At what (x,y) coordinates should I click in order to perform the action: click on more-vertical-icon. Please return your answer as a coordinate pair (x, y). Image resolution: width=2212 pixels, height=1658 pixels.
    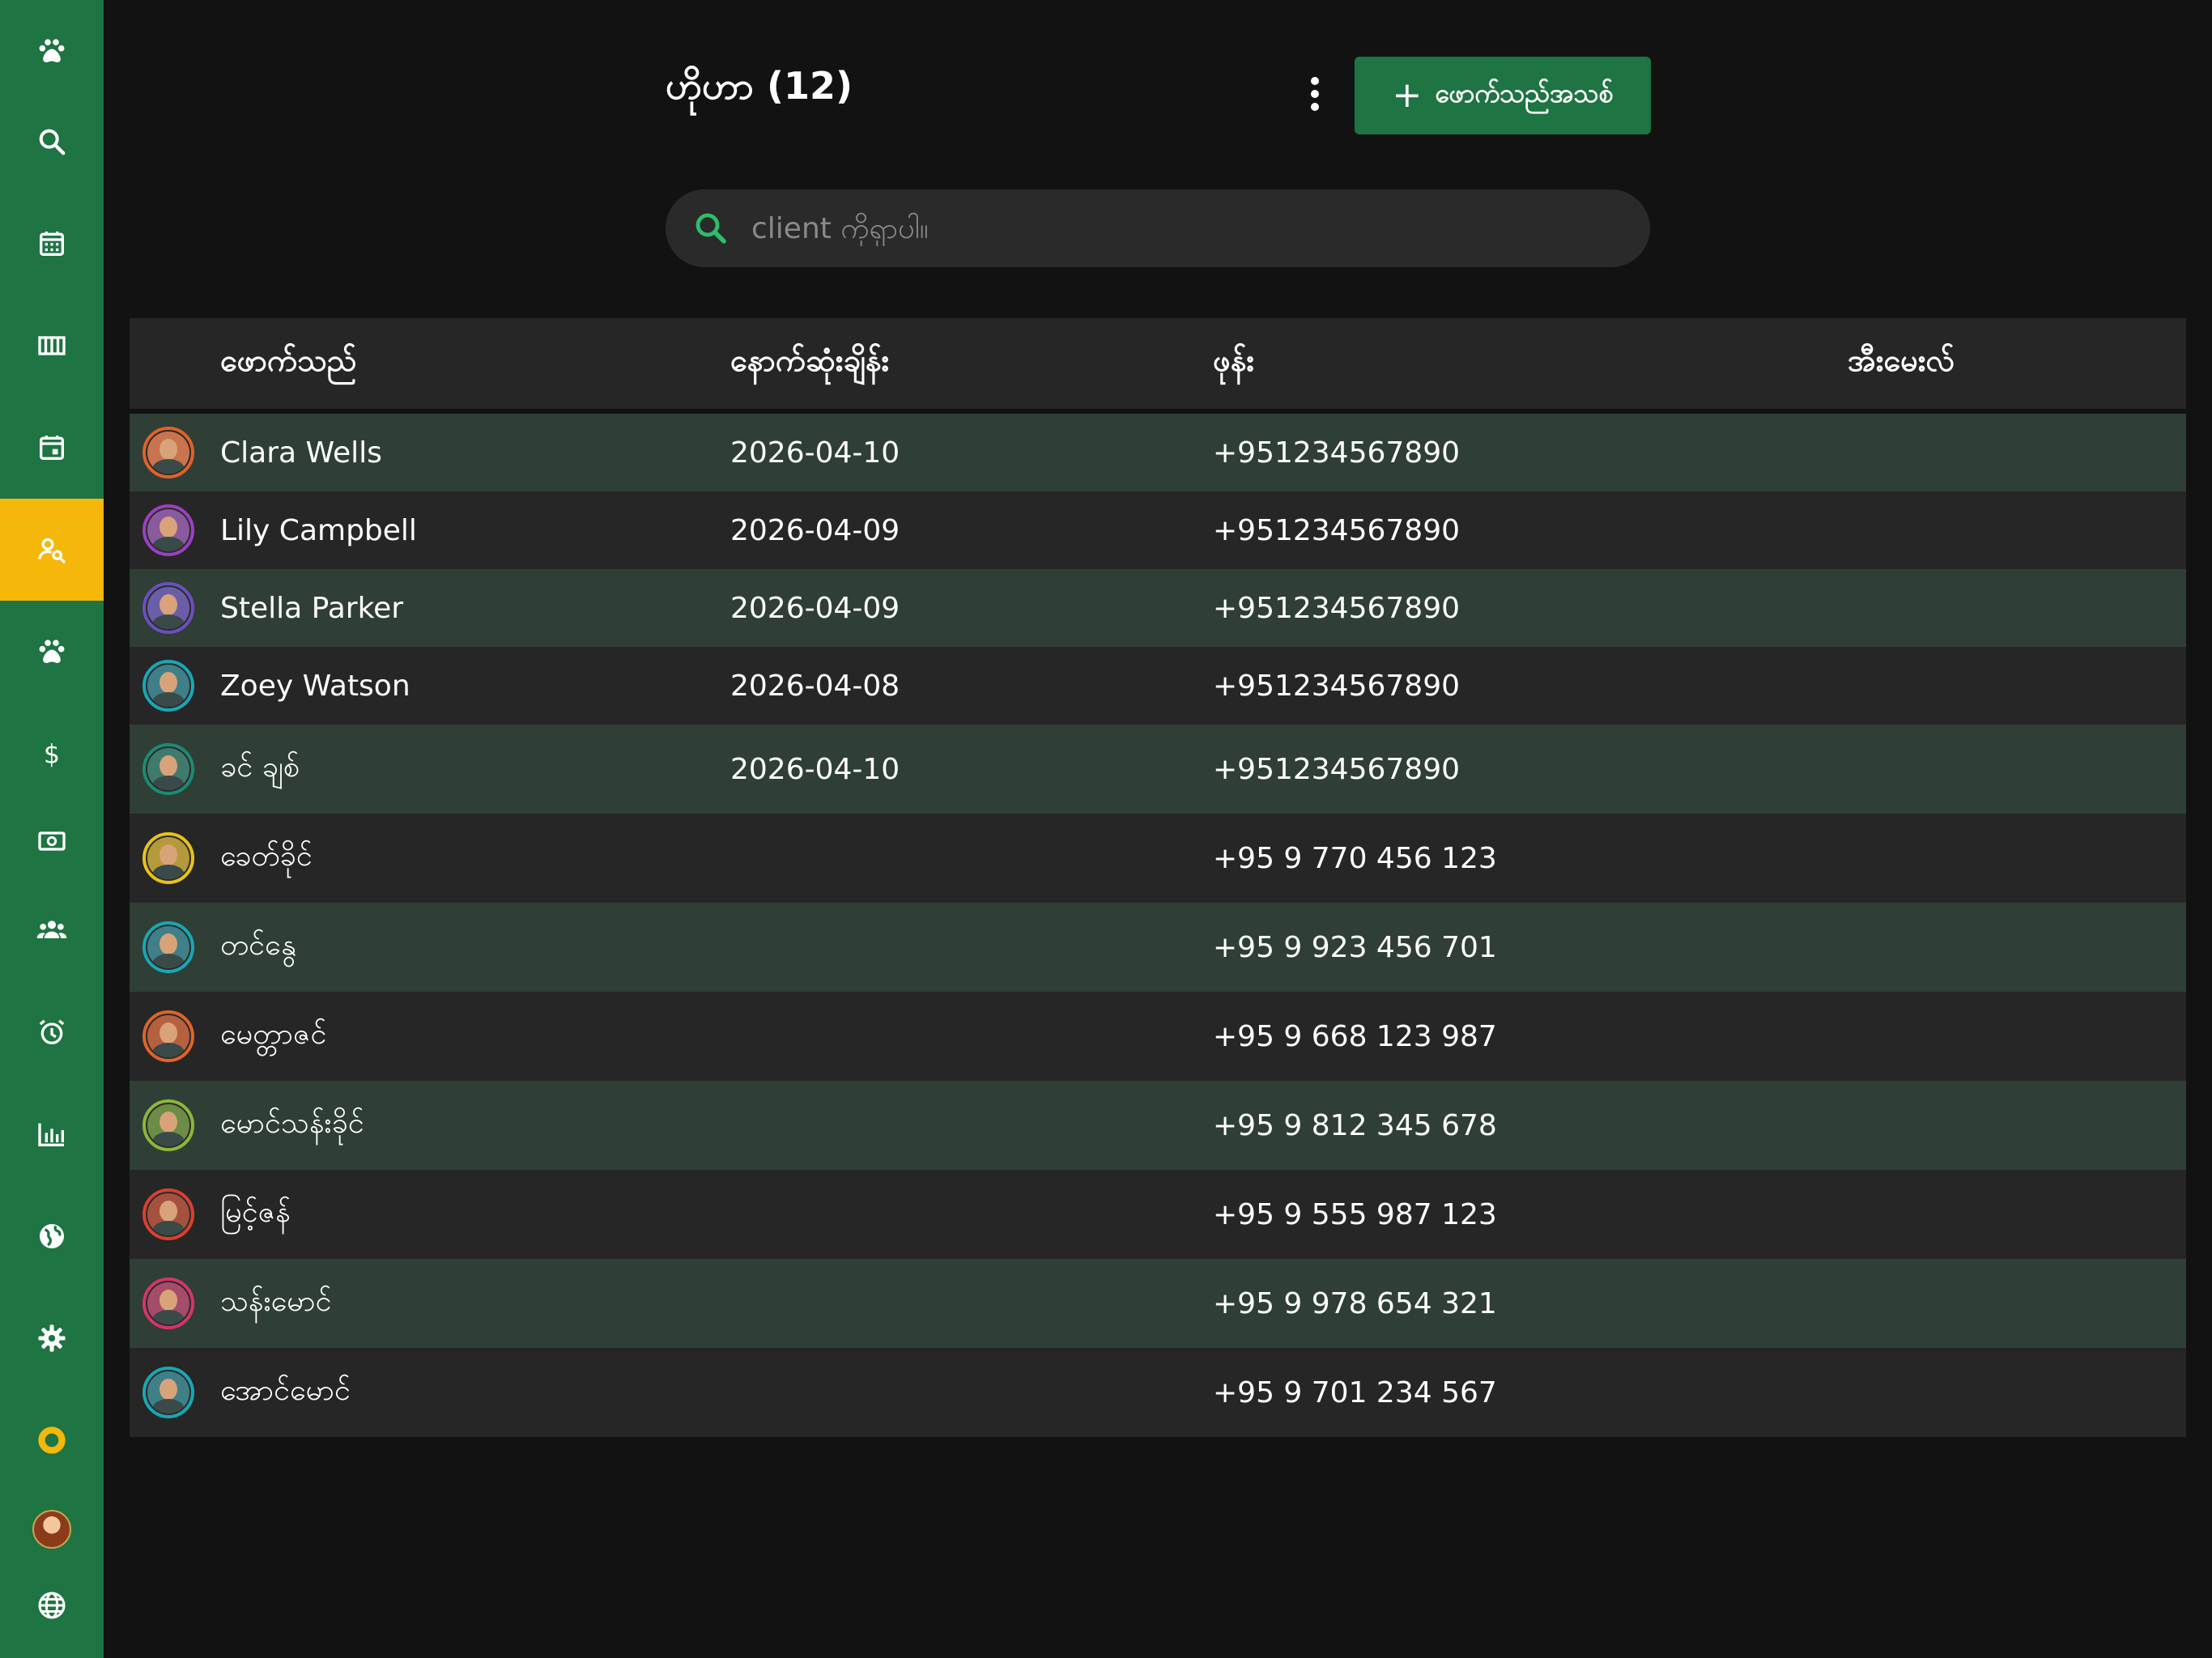
    Looking at the image, I should click on (1315, 94).